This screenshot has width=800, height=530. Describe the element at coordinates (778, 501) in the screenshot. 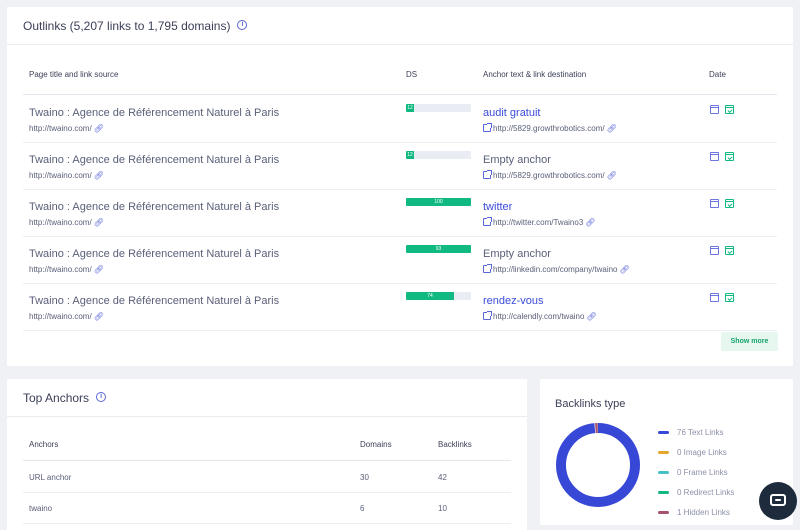

I see `chat-widget-button` at that location.